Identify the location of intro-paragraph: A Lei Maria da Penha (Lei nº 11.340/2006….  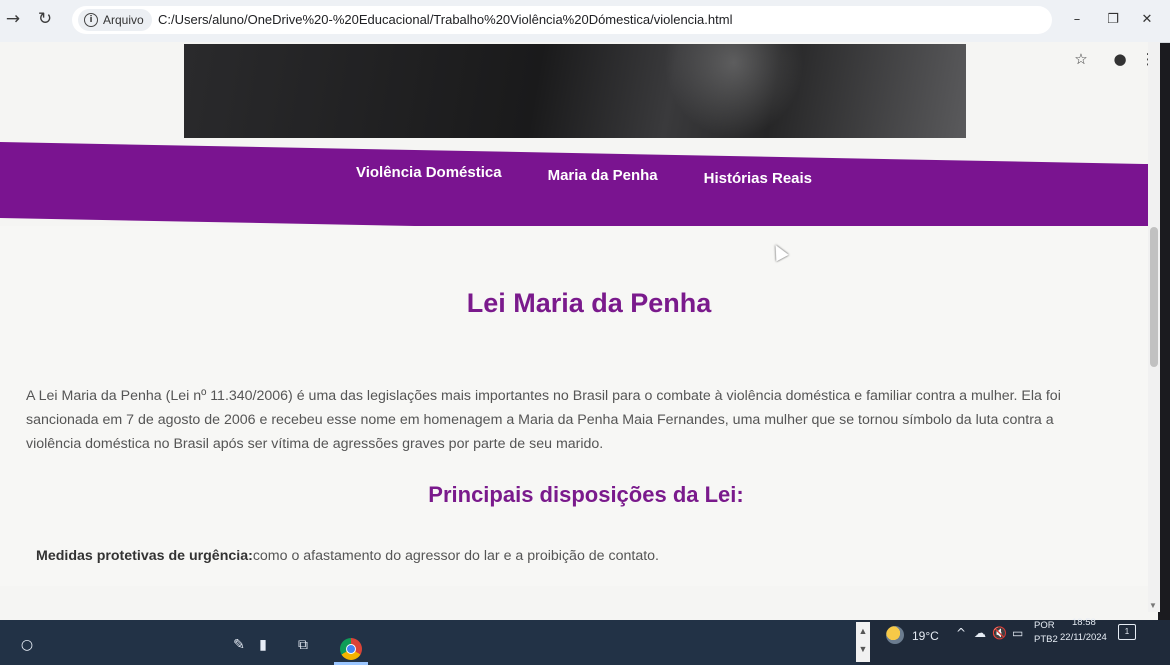
(543, 420).